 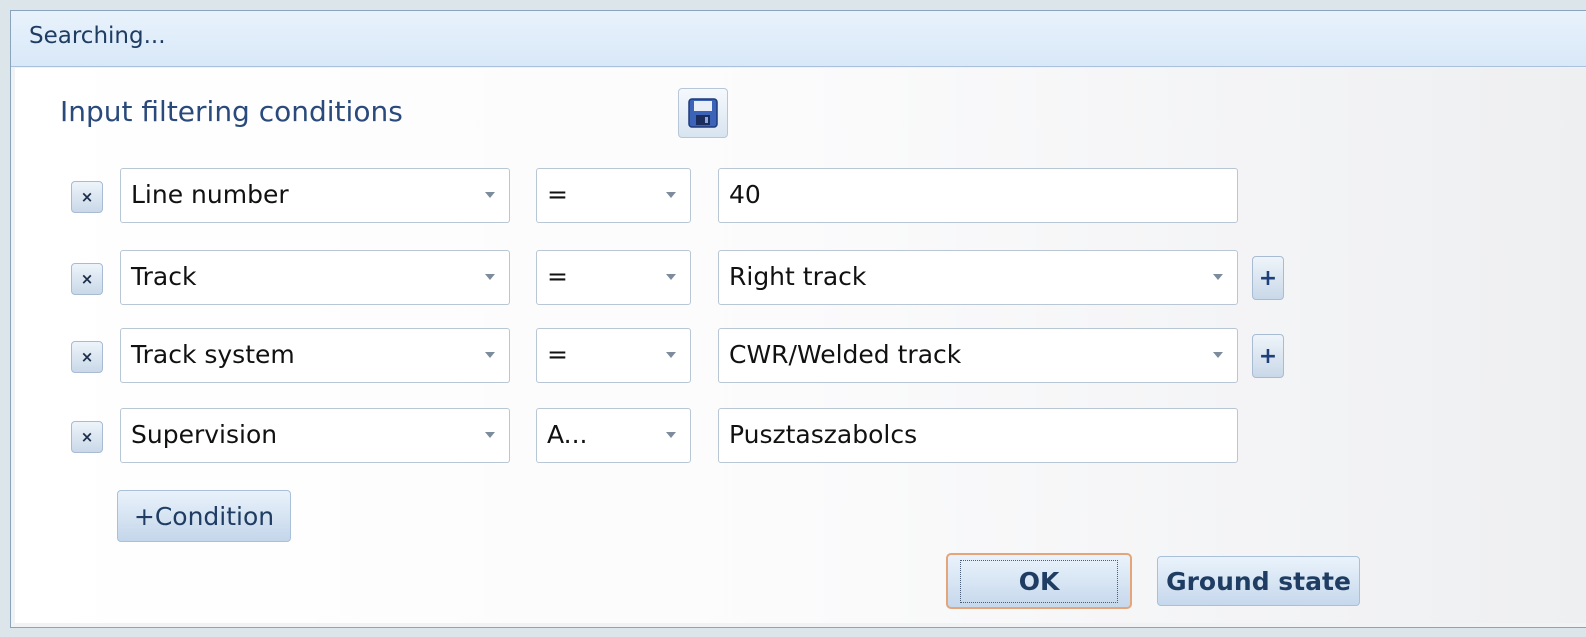 I want to click on condition-4-value-text: Pusztaszabolcs, so click(x=823, y=434).